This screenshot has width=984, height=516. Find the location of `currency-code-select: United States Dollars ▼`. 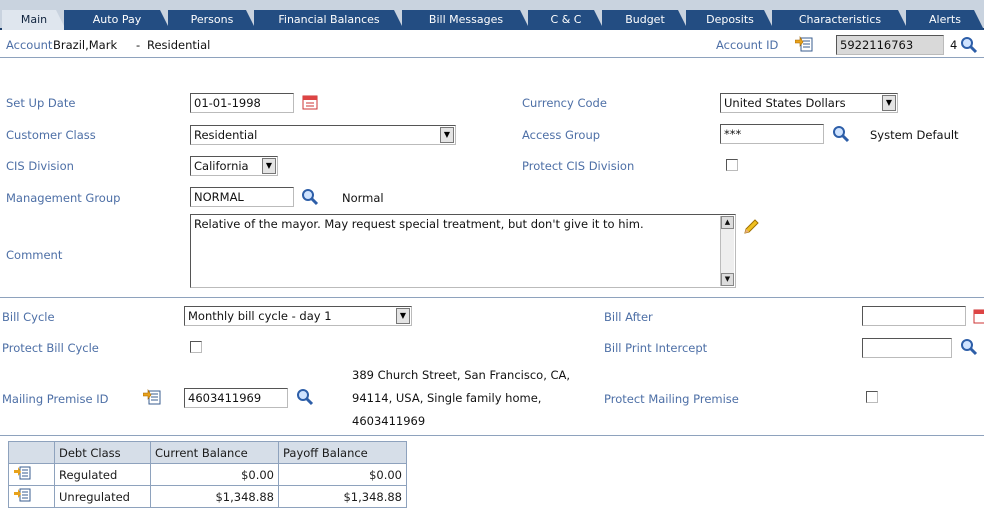

currency-code-select: United States Dollars ▼ is located at coordinates (809, 103).